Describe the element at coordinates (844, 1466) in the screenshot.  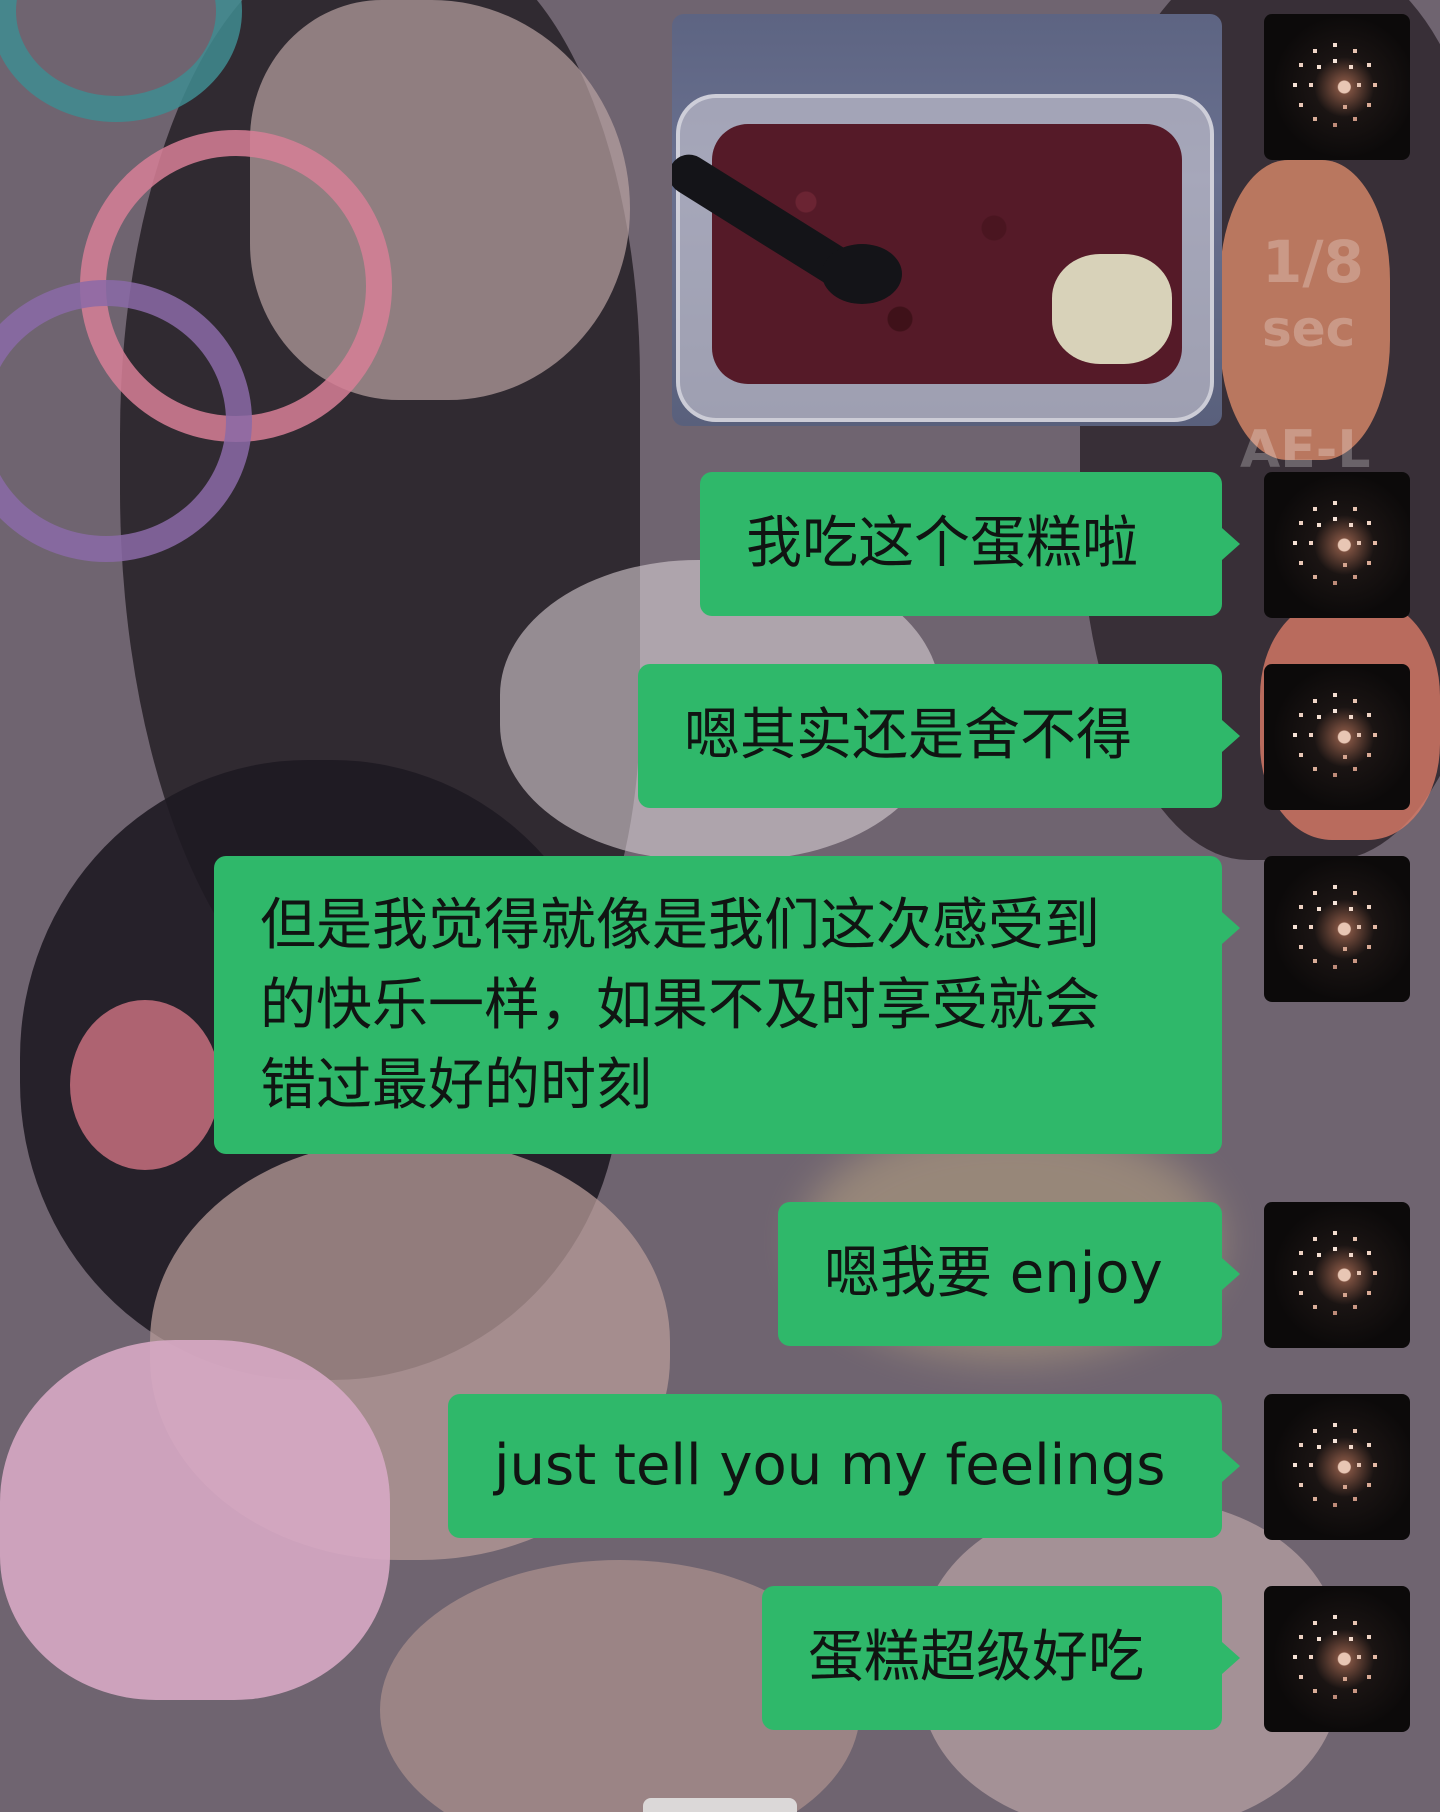
I see `message-bubble: just tell you my feelings` at that location.